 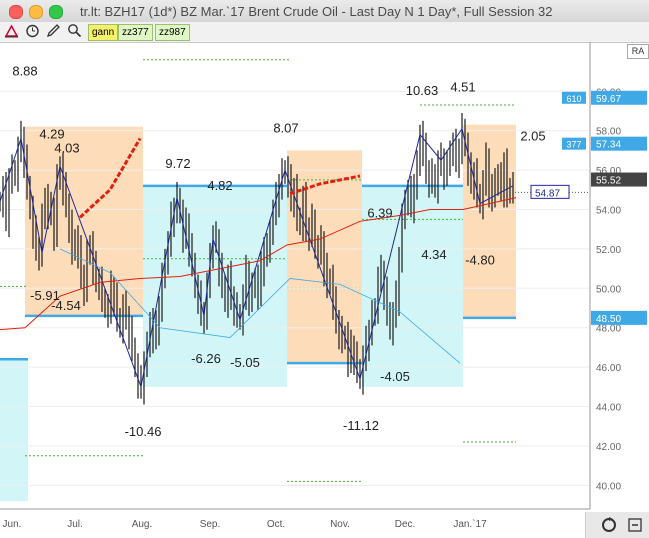 I want to click on zoom-window-button, so click(x=56, y=12).